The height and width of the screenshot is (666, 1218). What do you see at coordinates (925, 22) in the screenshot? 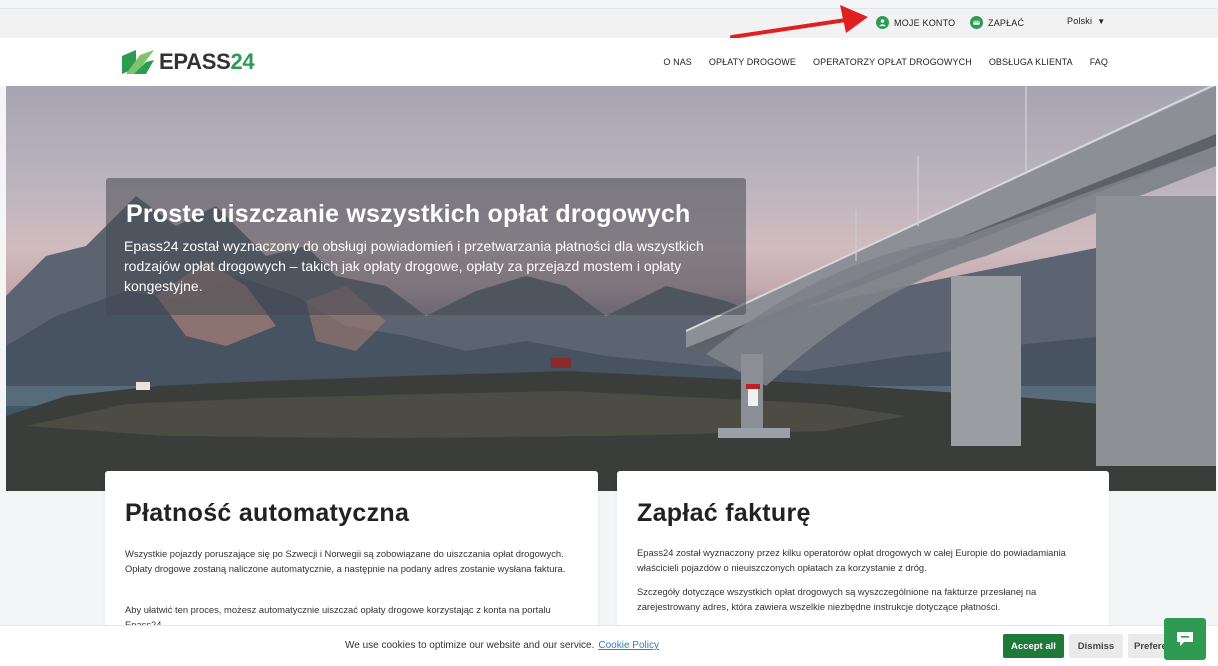
I see `my-account-label: MOJE KONTO` at bounding box center [925, 22].